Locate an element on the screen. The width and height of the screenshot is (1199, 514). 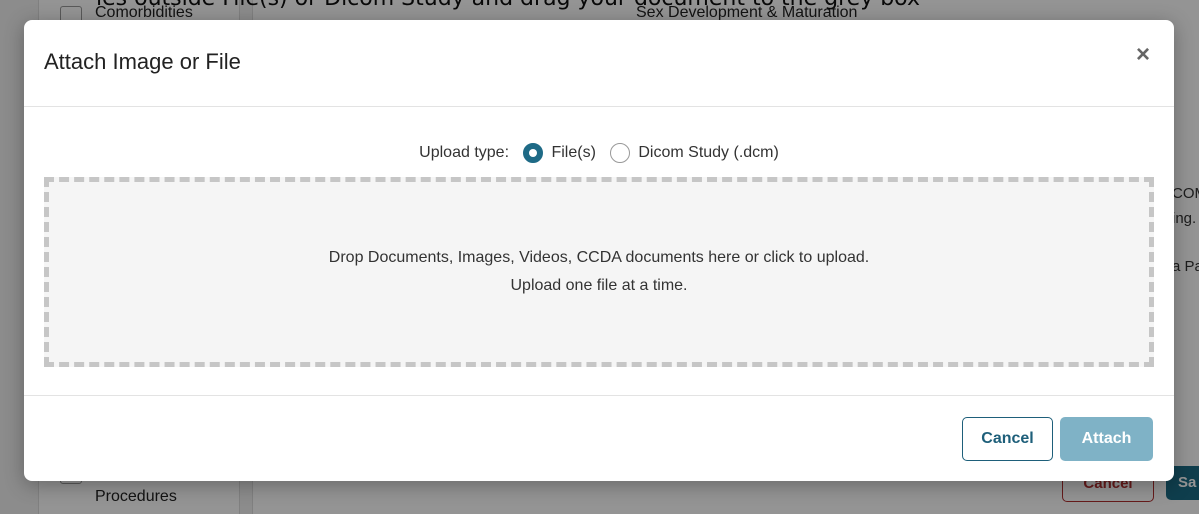
attach-button: Attach is located at coordinates (1106, 439).